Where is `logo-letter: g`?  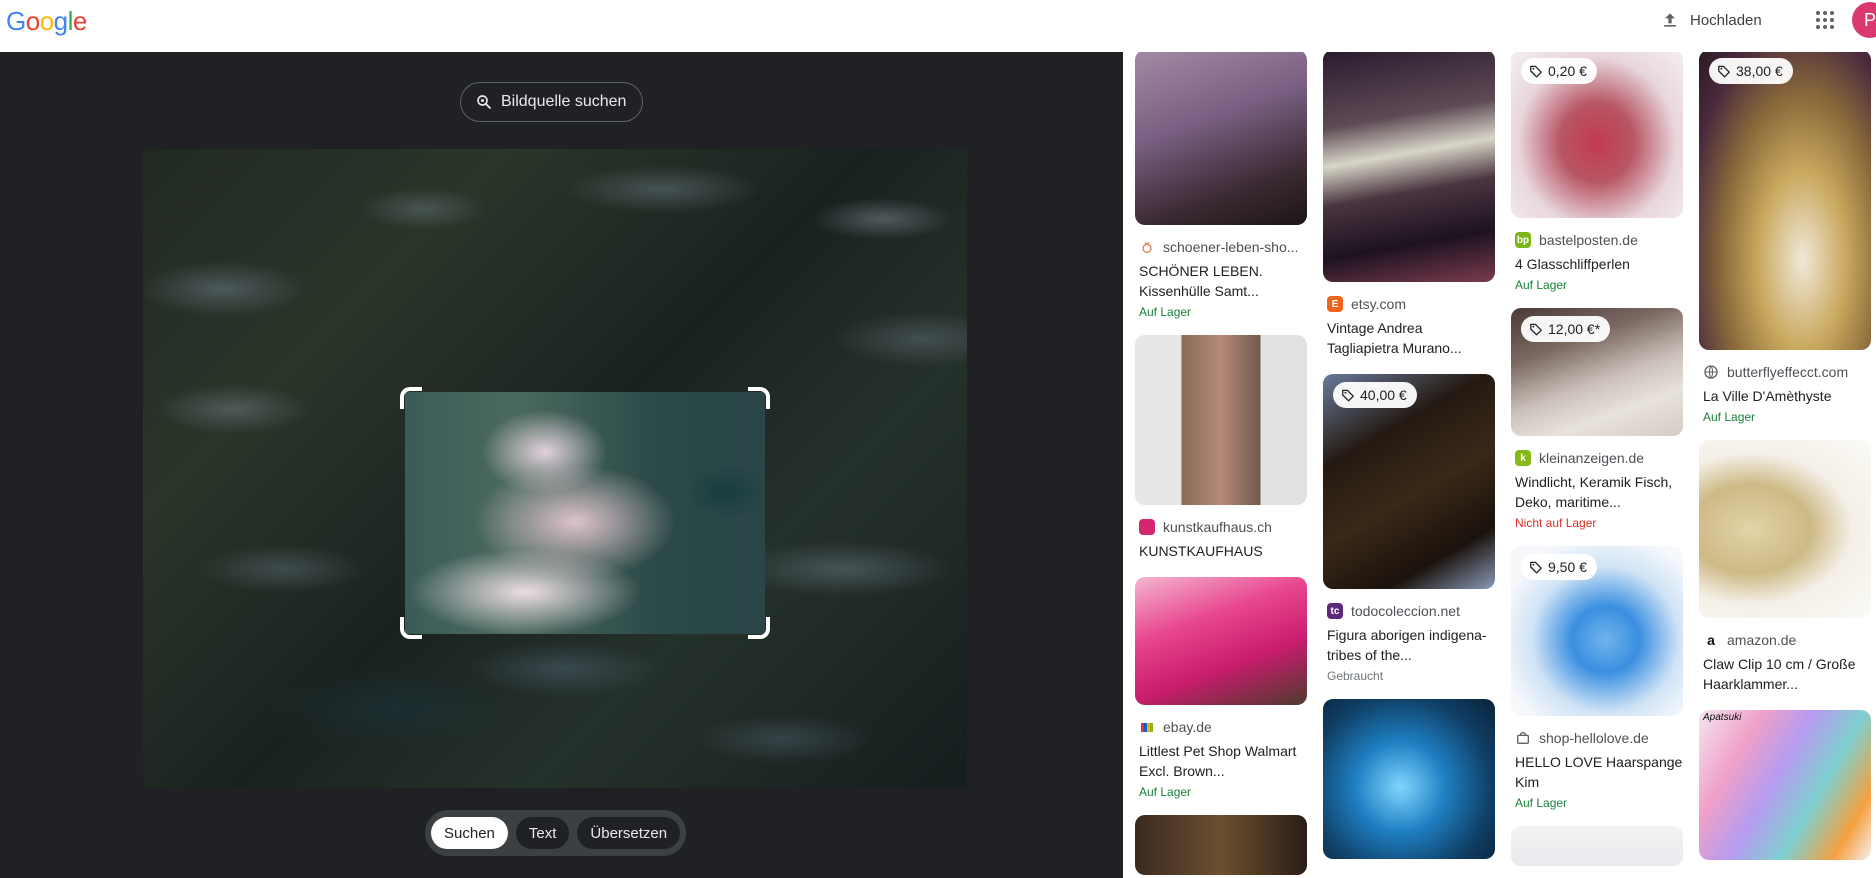
logo-letter: g is located at coordinates (60, 21).